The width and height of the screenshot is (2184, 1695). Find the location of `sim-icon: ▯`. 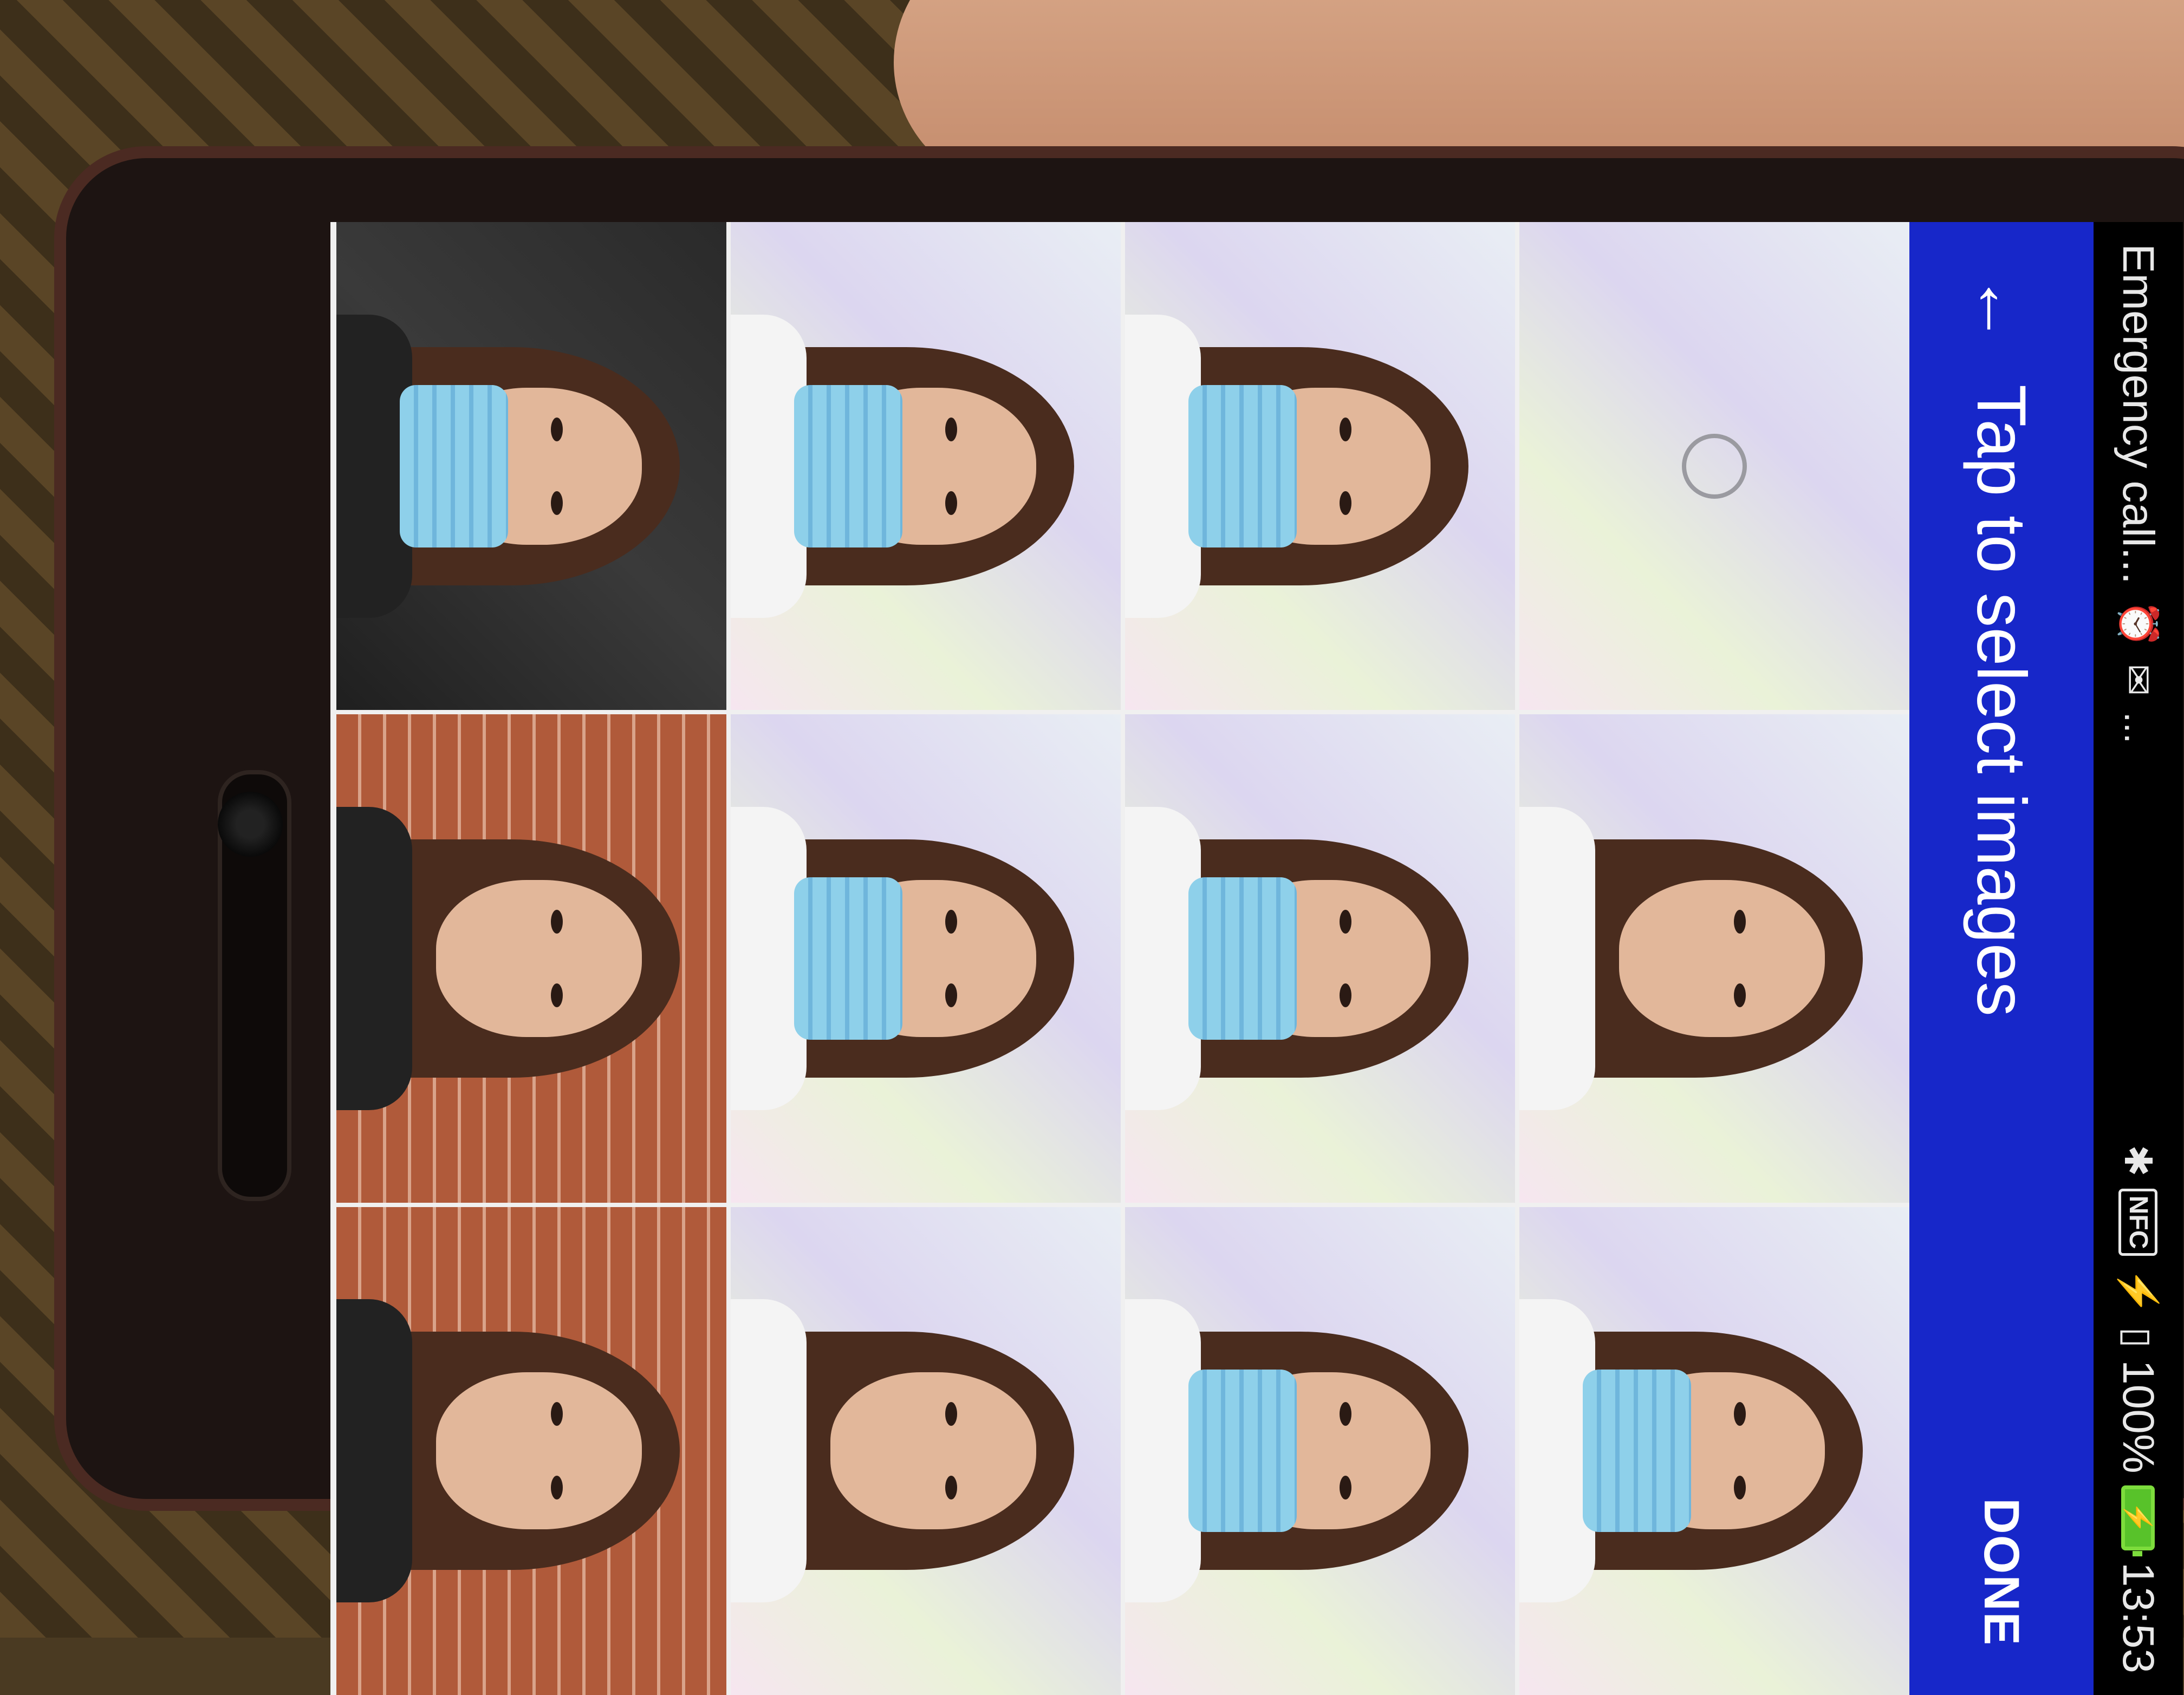

sim-icon: ▯ is located at coordinates (2138, 1337).